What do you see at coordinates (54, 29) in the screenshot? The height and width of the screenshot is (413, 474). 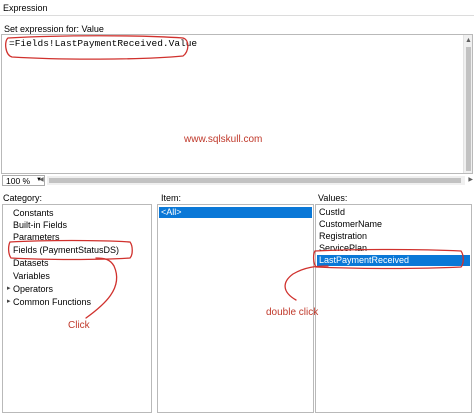 I see `set-expression-label: Set expression for: Value` at bounding box center [54, 29].